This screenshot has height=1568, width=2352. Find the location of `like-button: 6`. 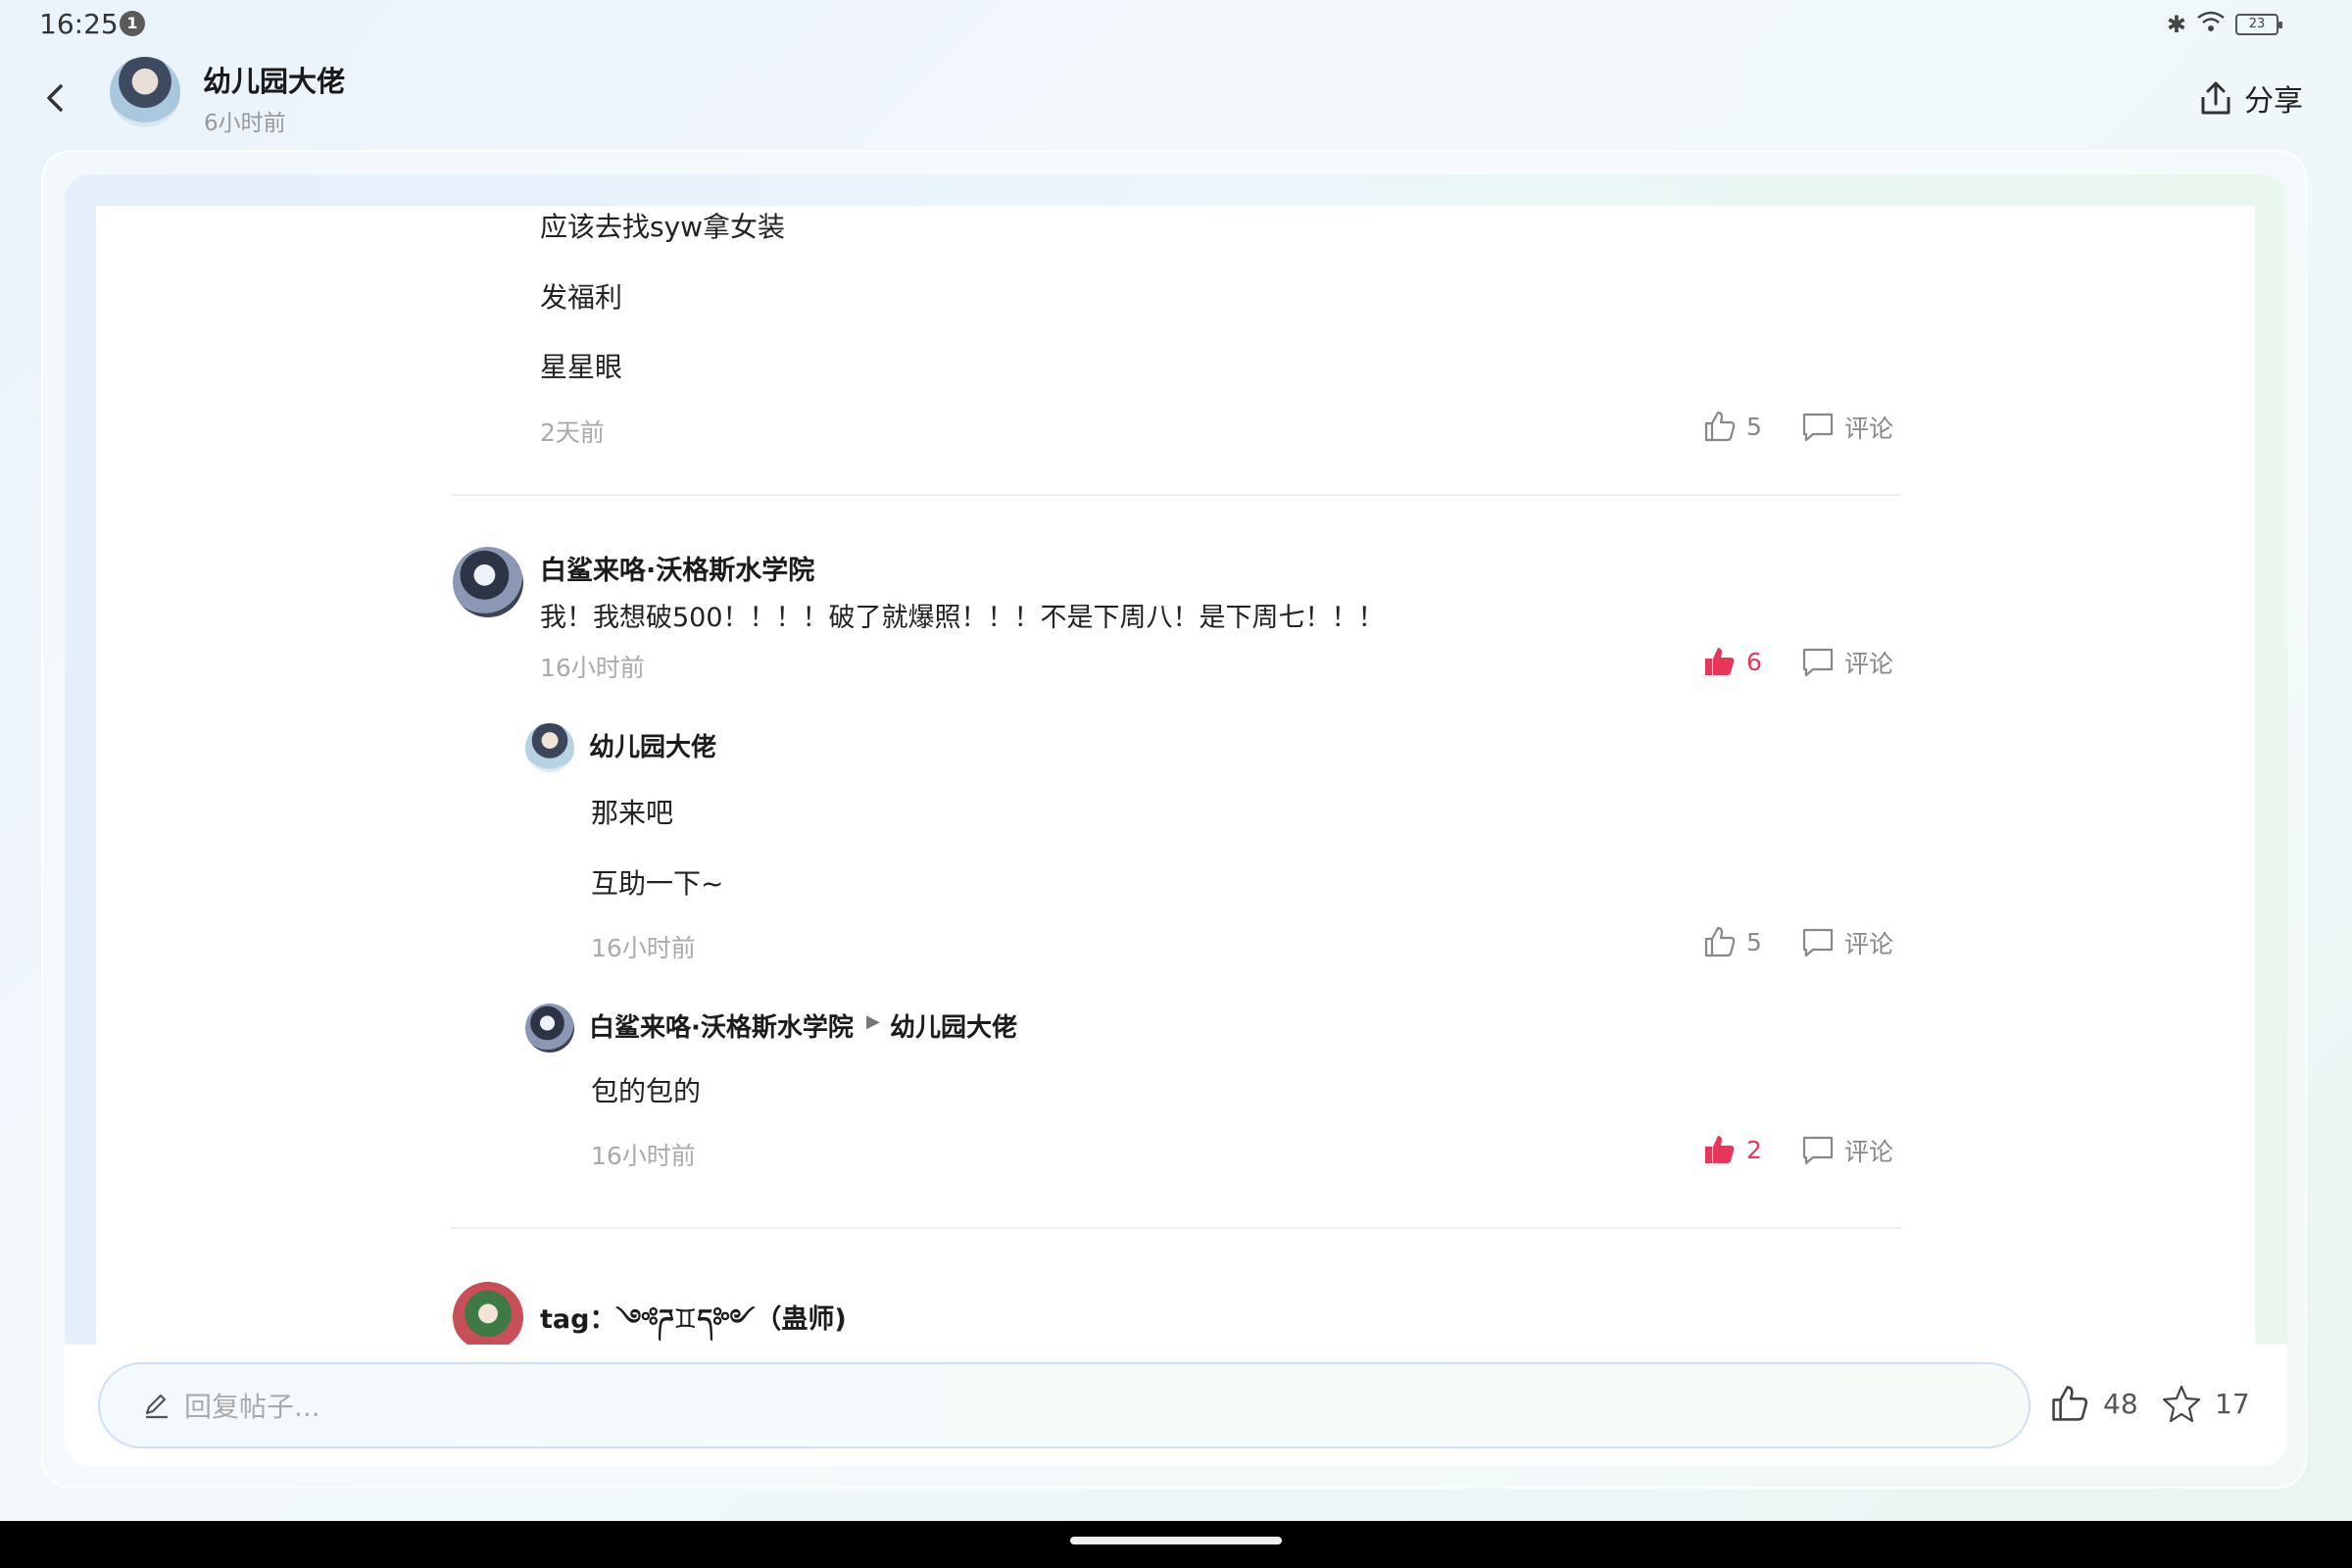

like-button: 6 is located at coordinates (1732, 661).